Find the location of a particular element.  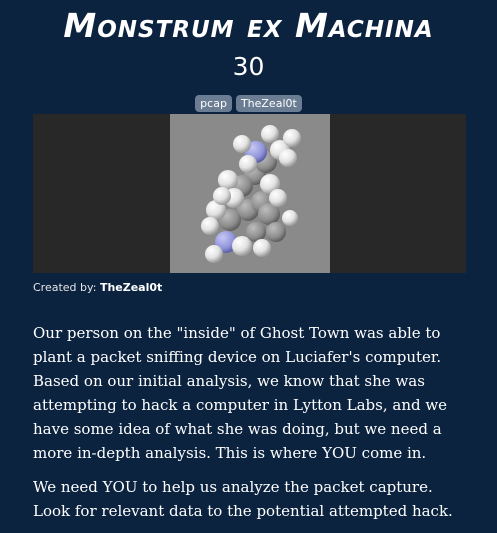

created-by-label: Created by: is located at coordinates (65, 287).